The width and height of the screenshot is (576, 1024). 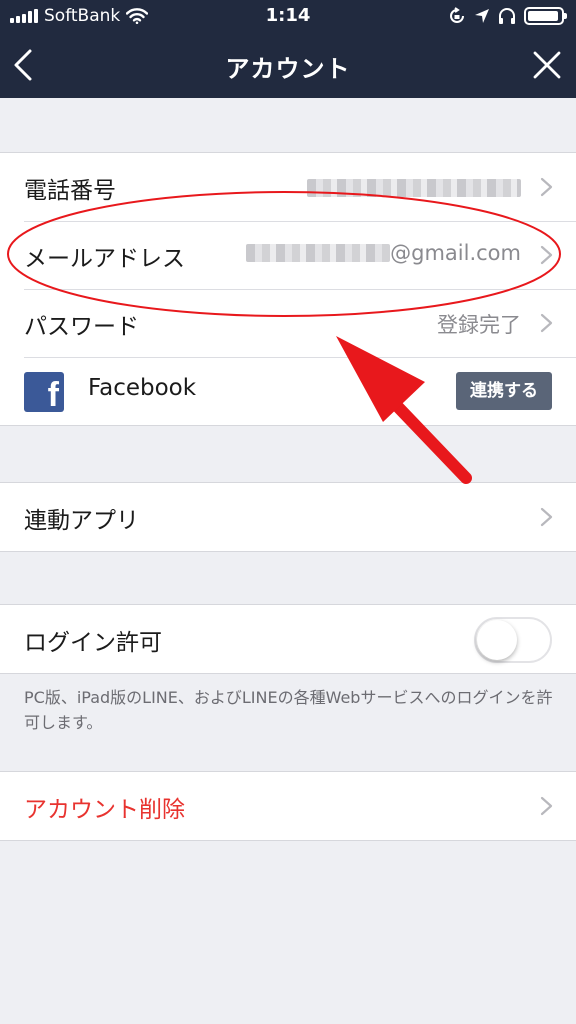 What do you see at coordinates (104, 259) in the screenshot?
I see `email-label: メールアドレス` at bounding box center [104, 259].